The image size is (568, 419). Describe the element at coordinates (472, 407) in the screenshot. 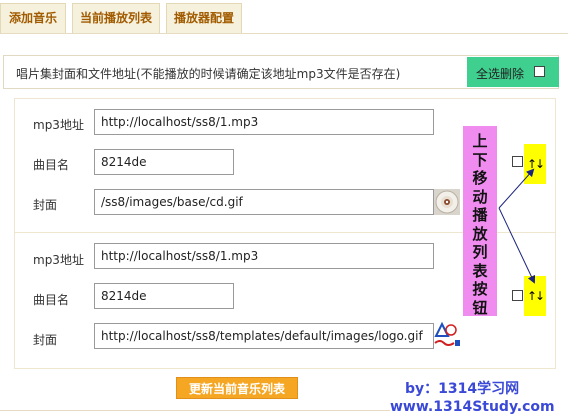

I see `watermark-url: www.1314Study.com` at that location.